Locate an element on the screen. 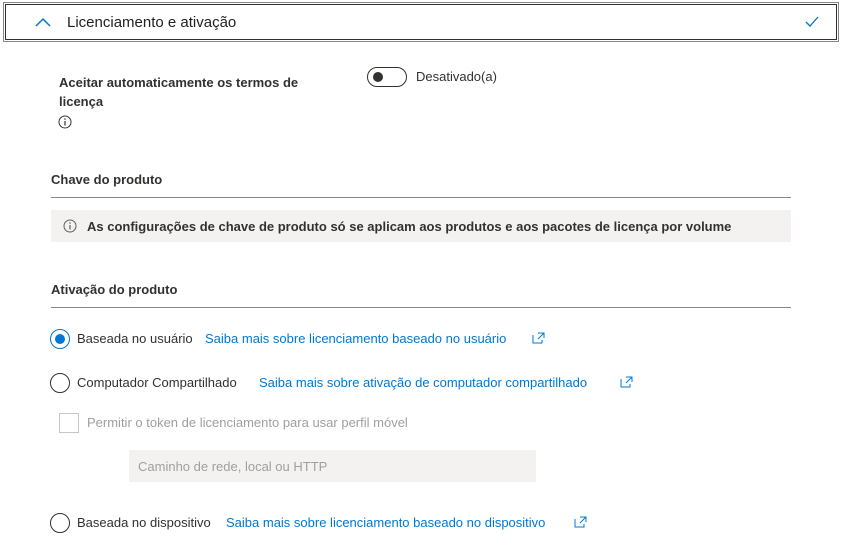  chevron-up-icon is located at coordinates (43, 22).